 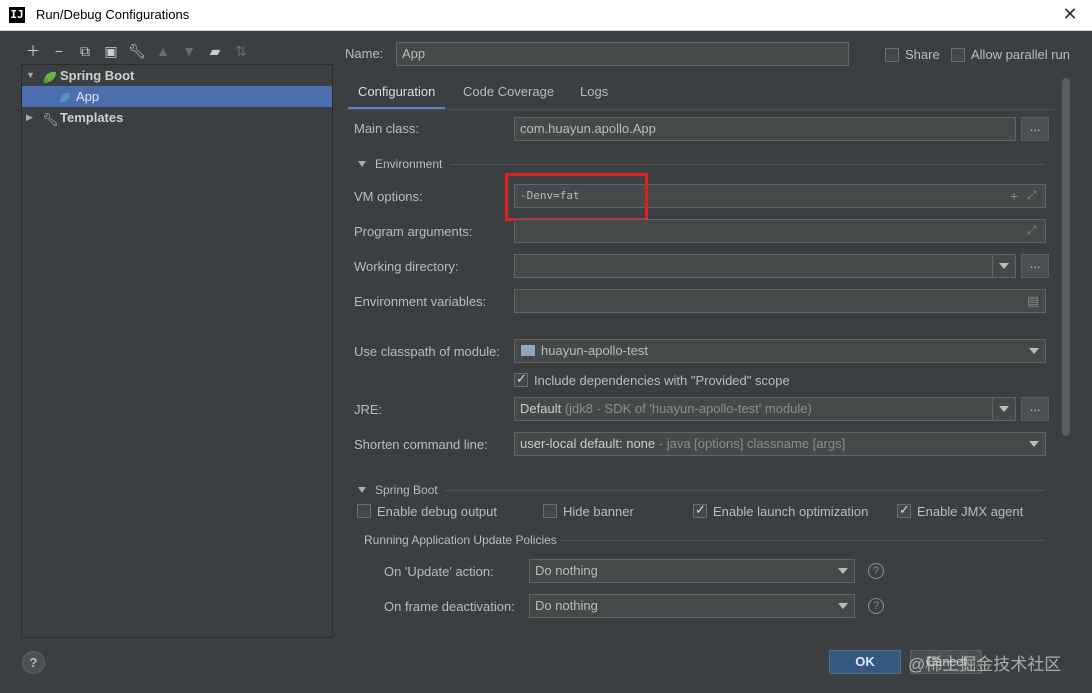 I want to click on share-checkbox, so click(x=892, y=55).